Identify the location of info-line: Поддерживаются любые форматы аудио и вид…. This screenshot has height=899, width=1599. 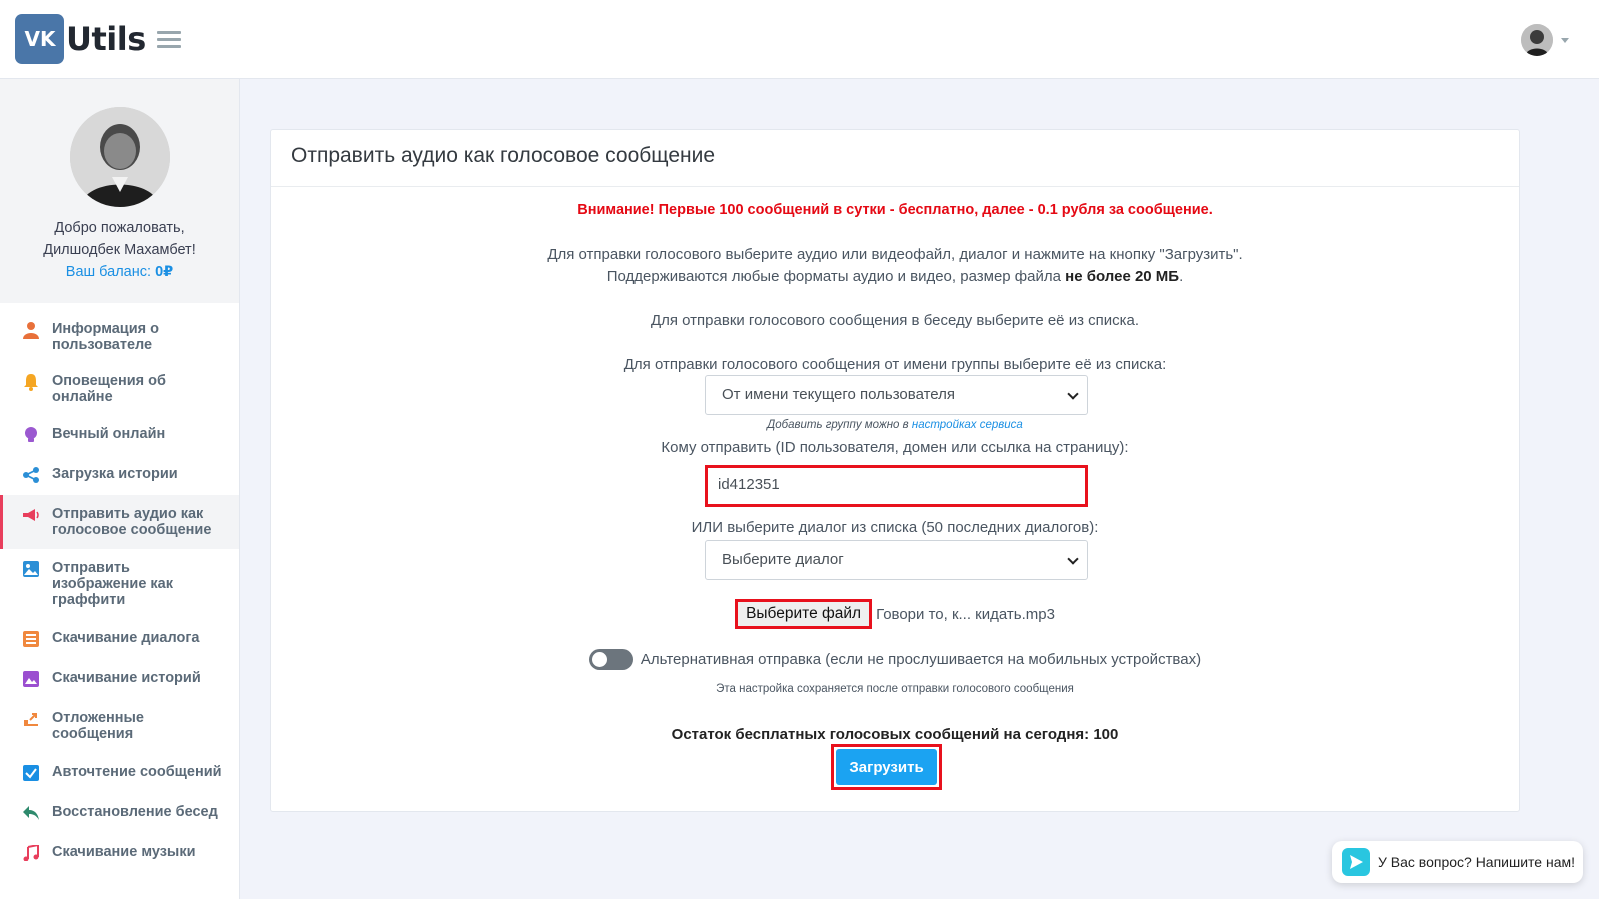
(895, 276).